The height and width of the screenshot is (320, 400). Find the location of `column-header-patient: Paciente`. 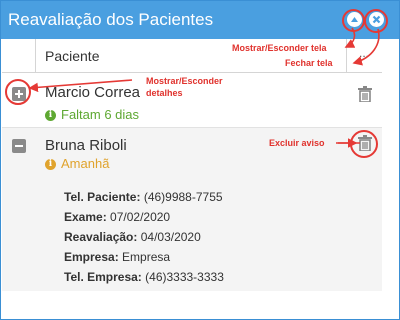

column-header-patient: Paciente is located at coordinates (72, 56).